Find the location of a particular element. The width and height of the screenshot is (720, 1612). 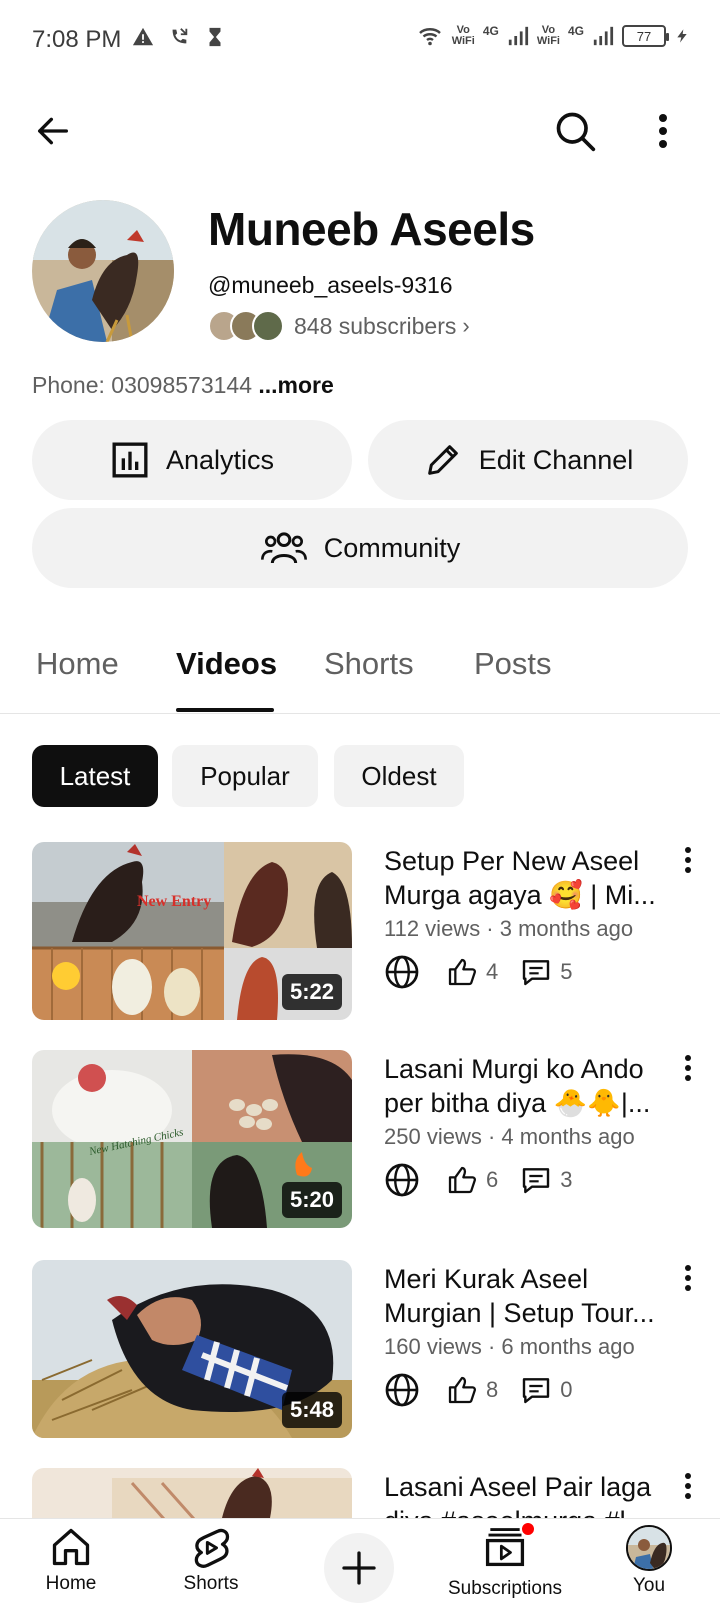

like-count: 6 is located at coordinates (492, 1179).